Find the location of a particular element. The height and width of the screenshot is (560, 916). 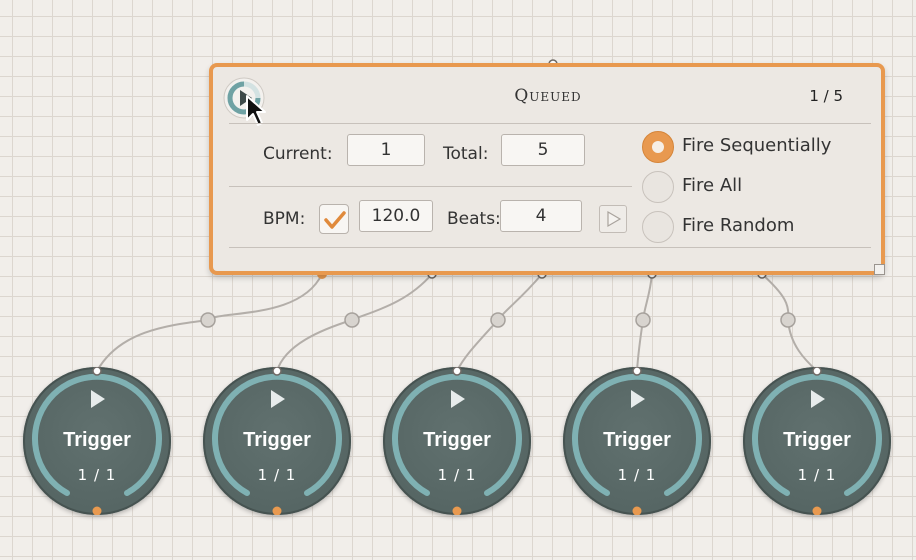

total-input: 5 is located at coordinates (543, 150).